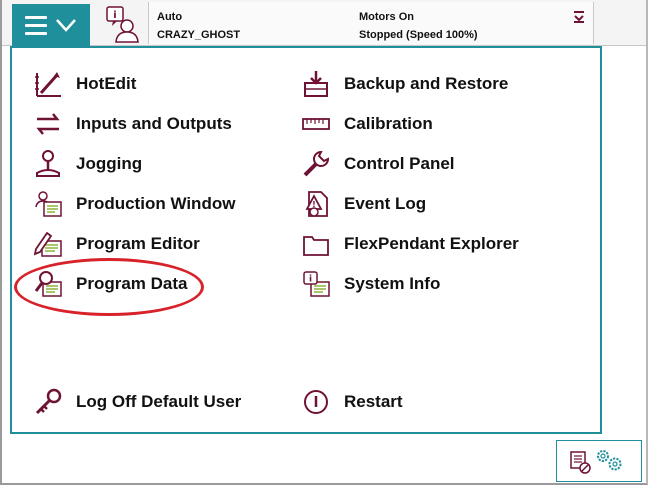 The width and height of the screenshot is (648, 485). What do you see at coordinates (316, 244) in the screenshot?
I see `folder-icon` at bounding box center [316, 244].